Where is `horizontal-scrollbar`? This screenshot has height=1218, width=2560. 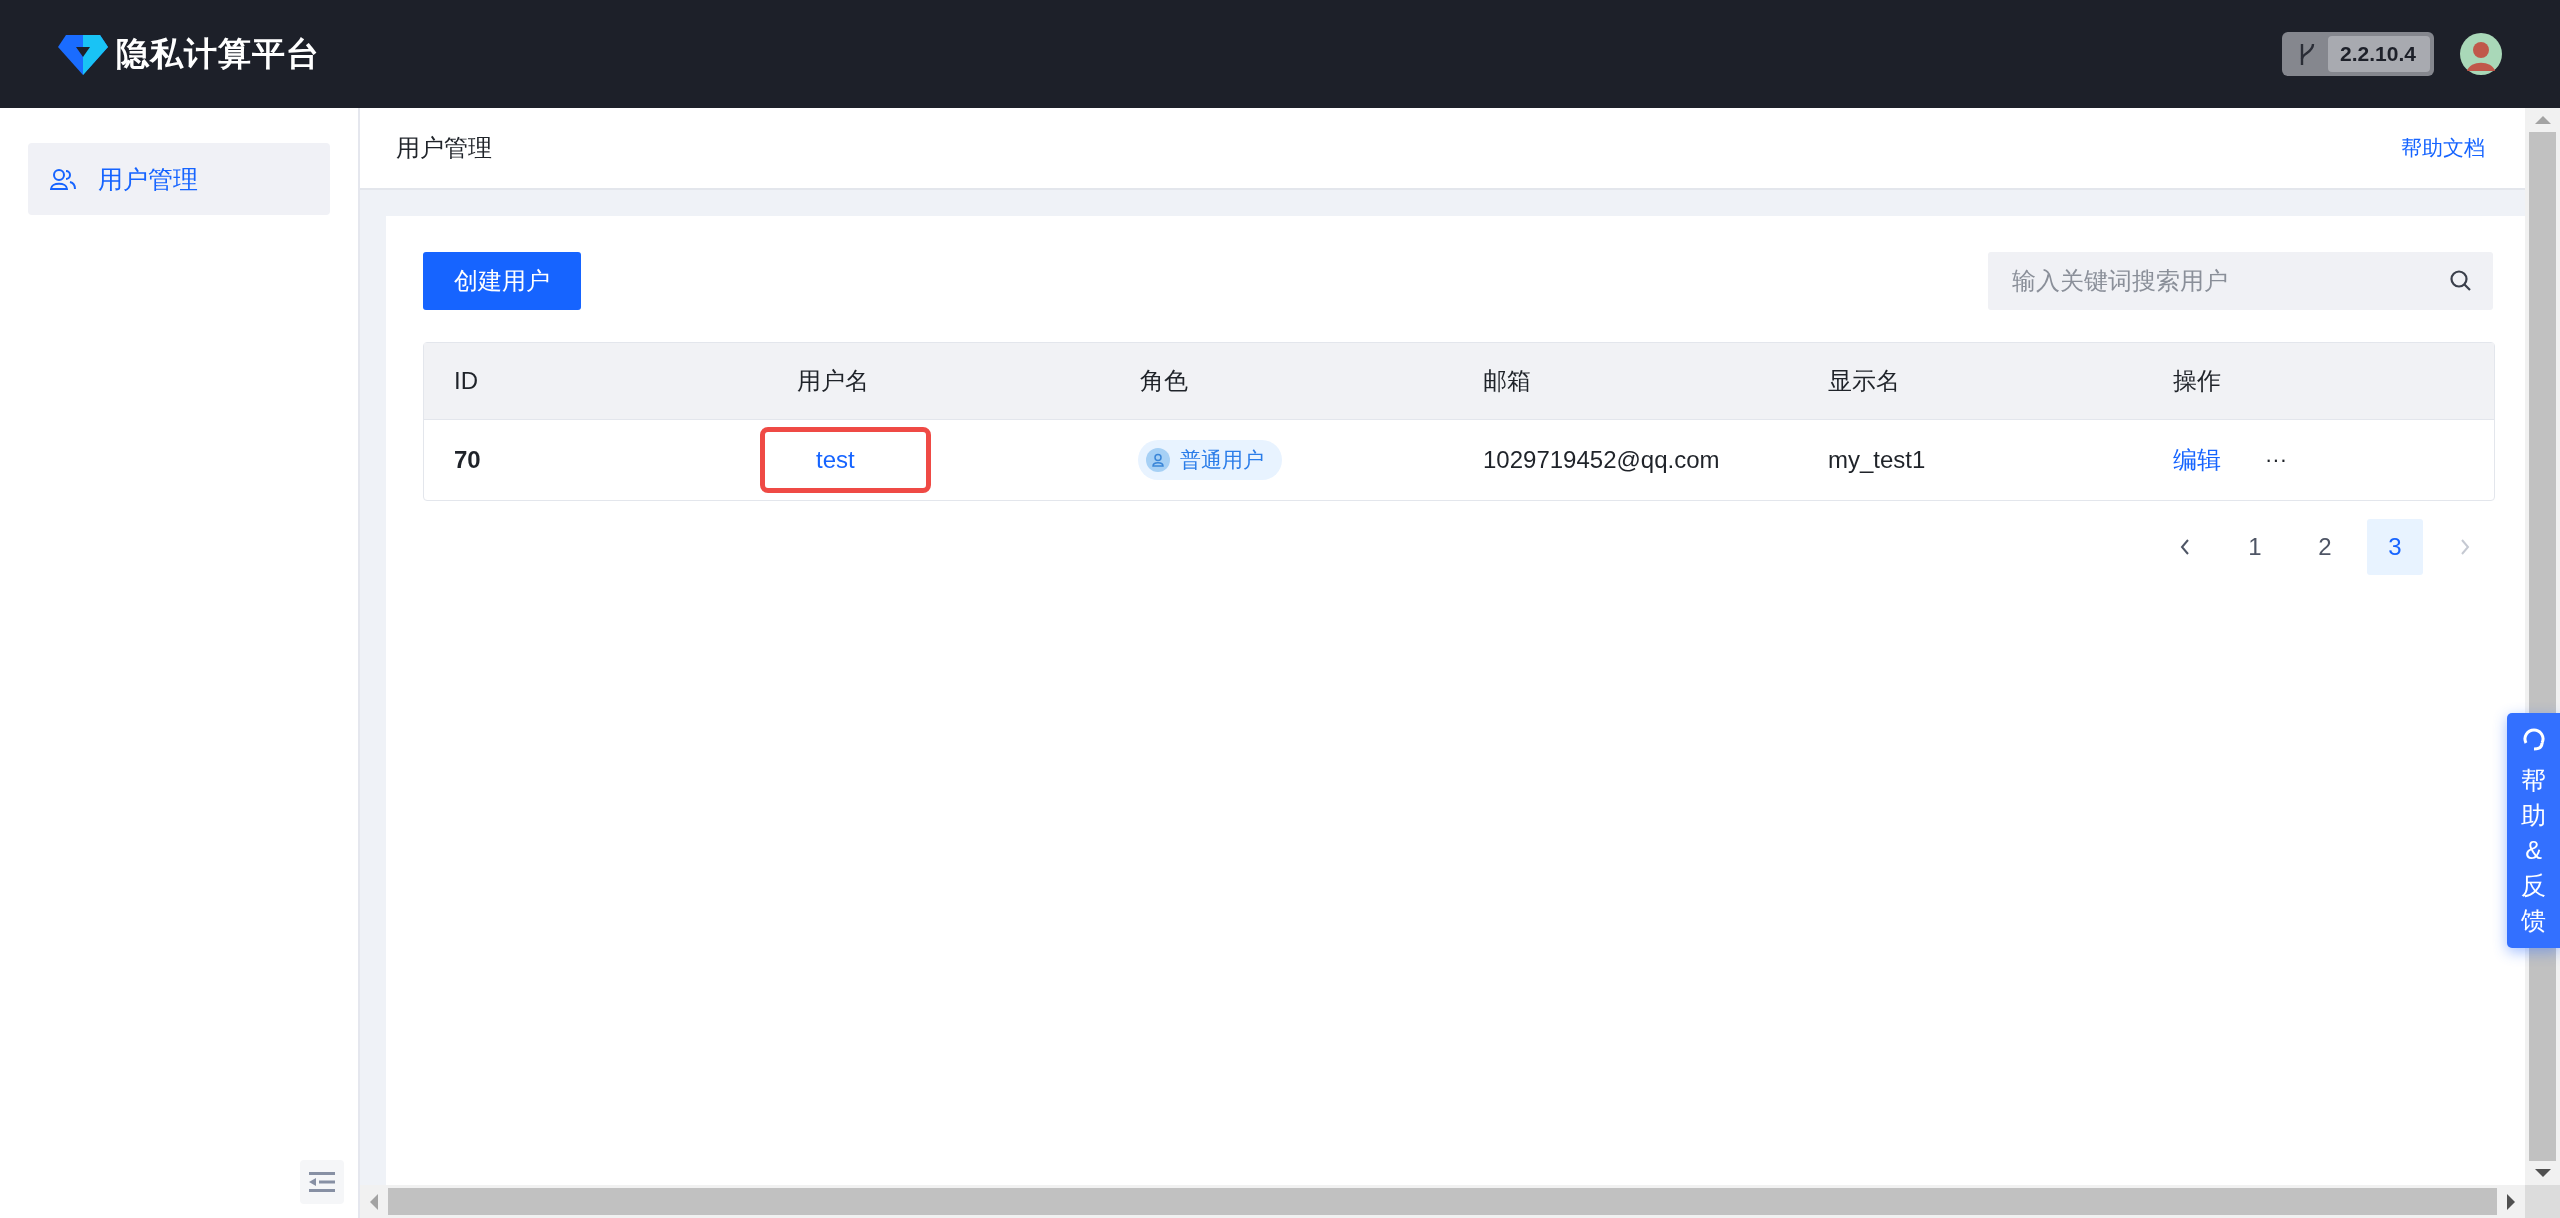
horizontal-scrollbar is located at coordinates (1442, 1201).